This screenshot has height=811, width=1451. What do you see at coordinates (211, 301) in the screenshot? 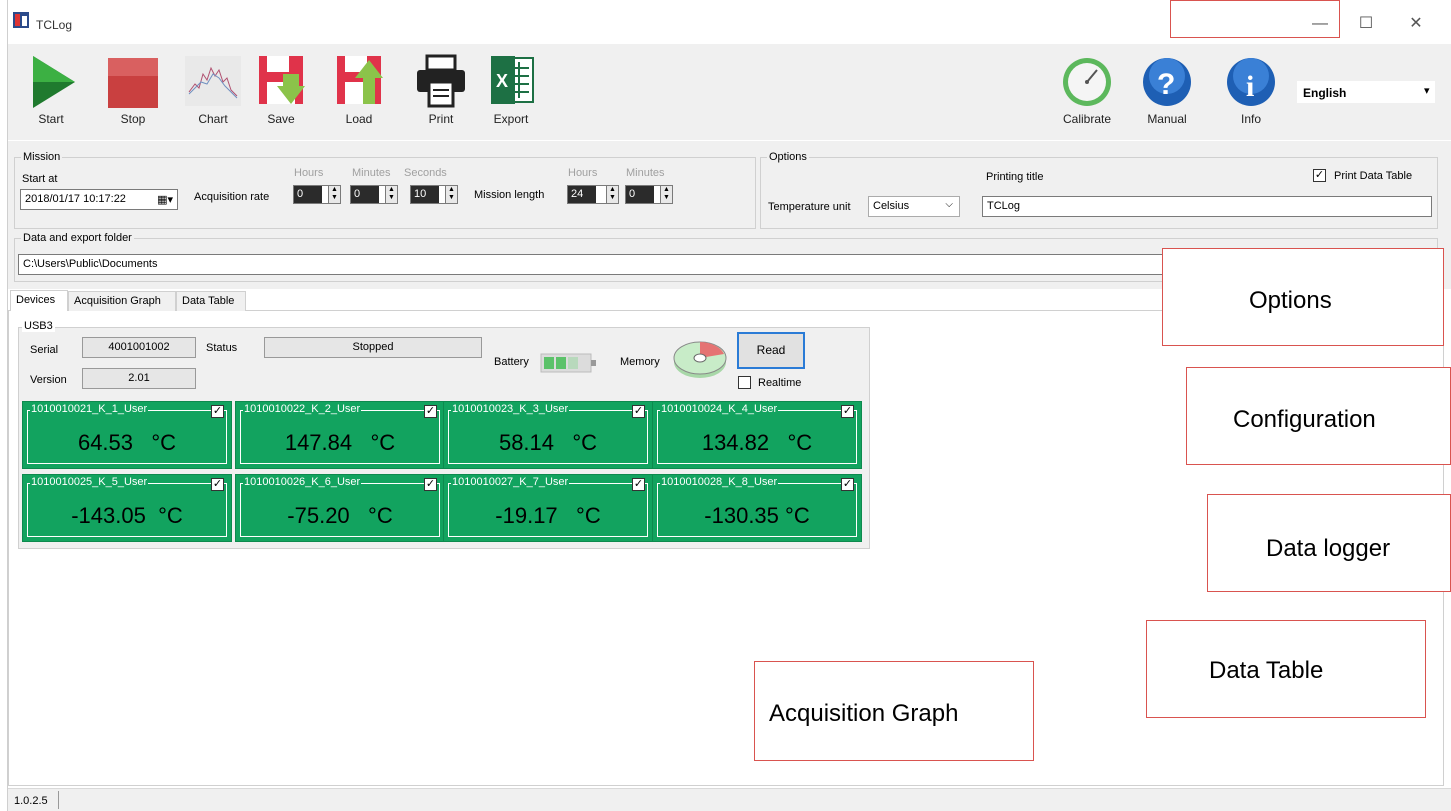
I see `tab-data-table: Data Table` at bounding box center [211, 301].